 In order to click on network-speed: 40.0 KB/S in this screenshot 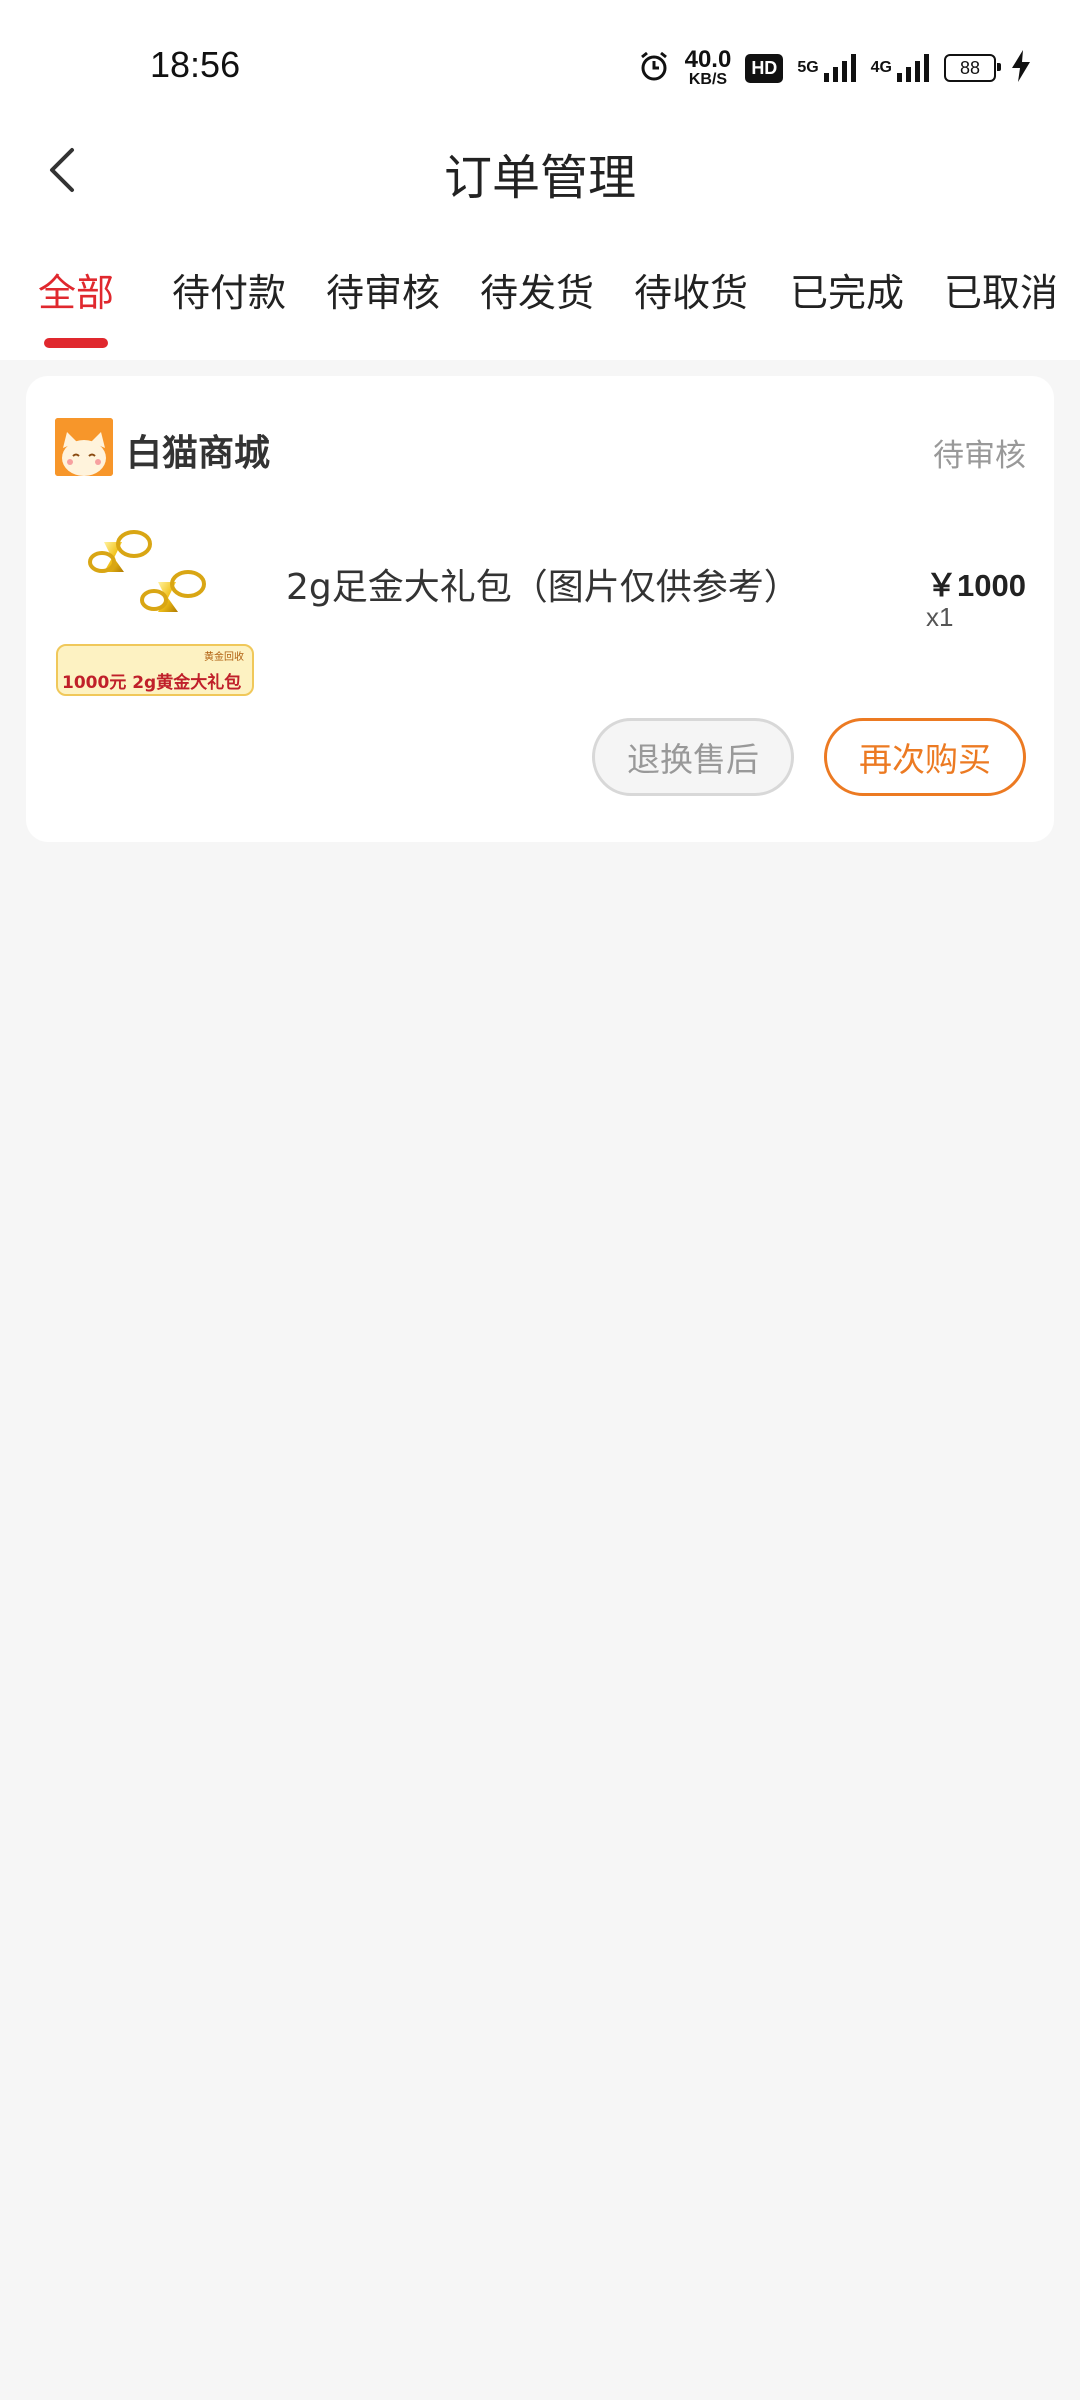, I will do `click(708, 67)`.